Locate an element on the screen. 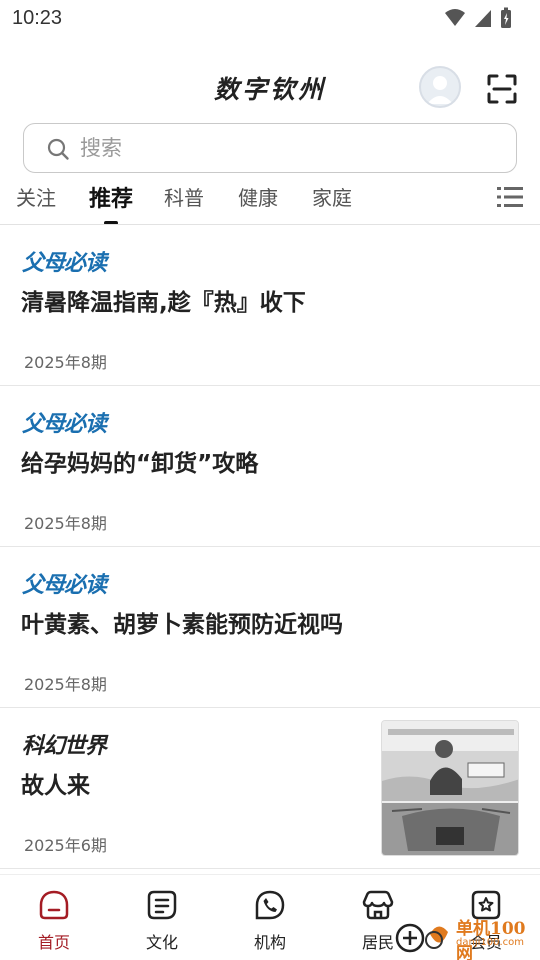  article-title: 给孕妈妈的“卸货”攻略 is located at coordinates (140, 464).